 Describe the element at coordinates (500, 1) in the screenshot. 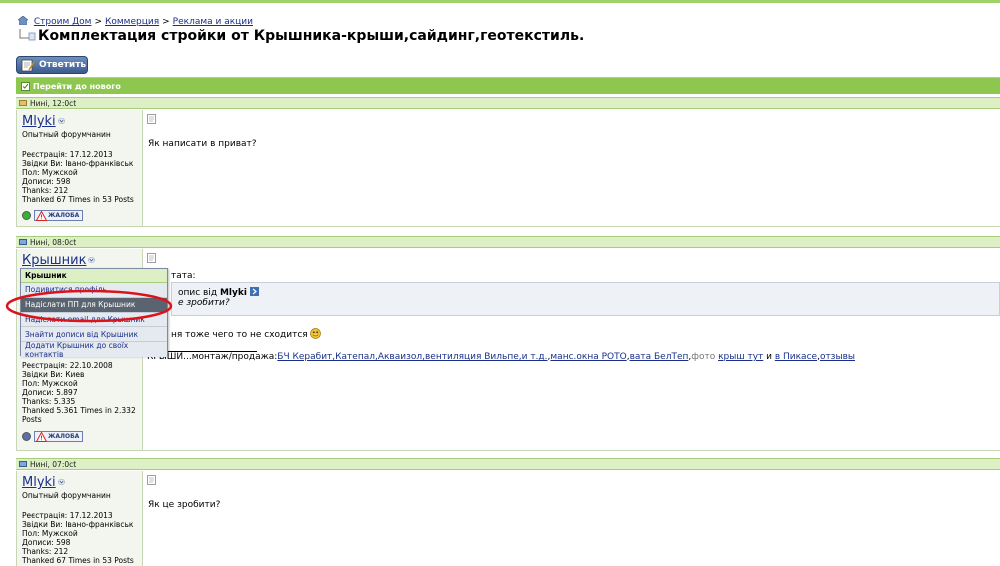

I see `top-accent-line` at that location.